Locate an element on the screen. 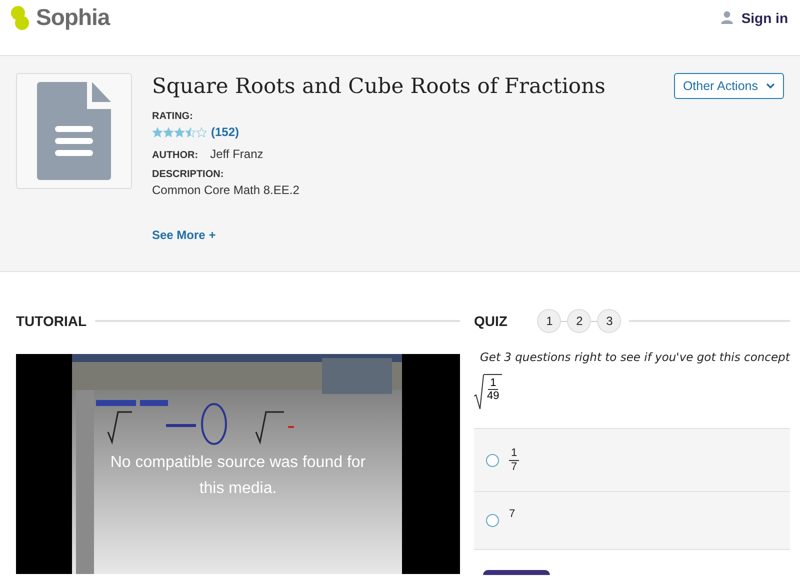 The width and height of the screenshot is (800, 576). quiz-step: 2 is located at coordinates (579, 321).